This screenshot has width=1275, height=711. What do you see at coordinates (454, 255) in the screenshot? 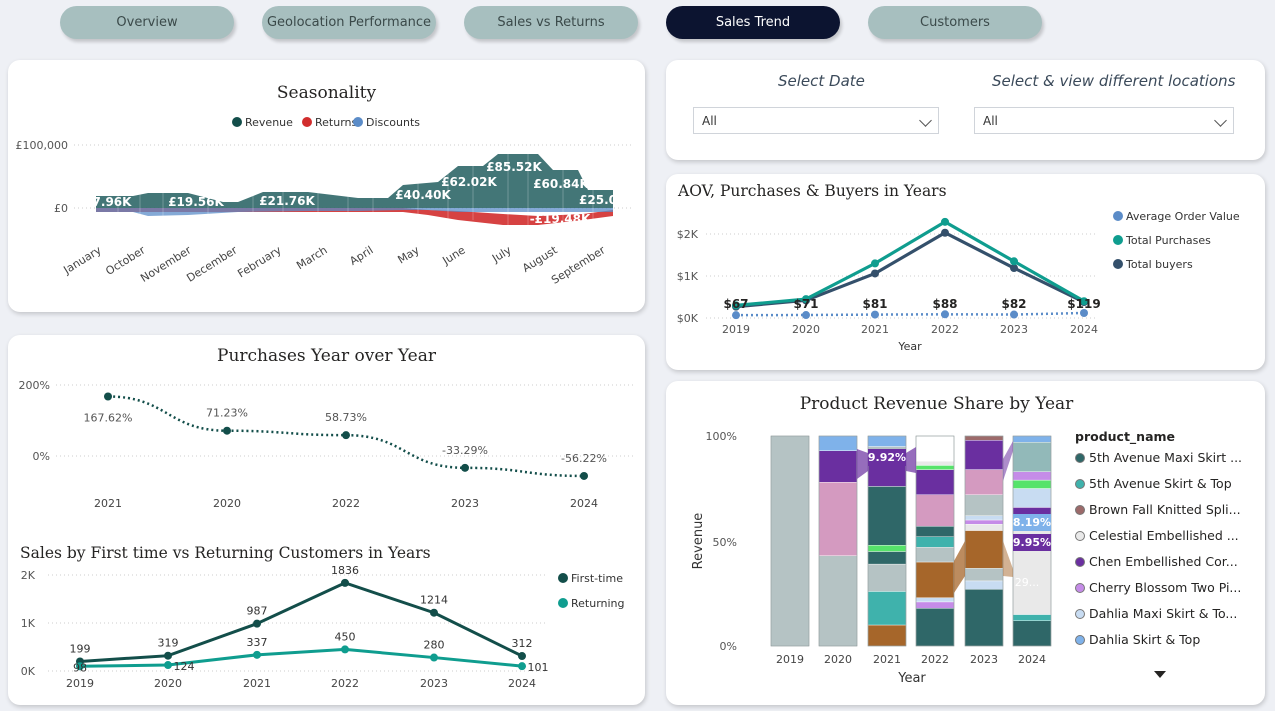
I see `x-tick: June` at bounding box center [454, 255].